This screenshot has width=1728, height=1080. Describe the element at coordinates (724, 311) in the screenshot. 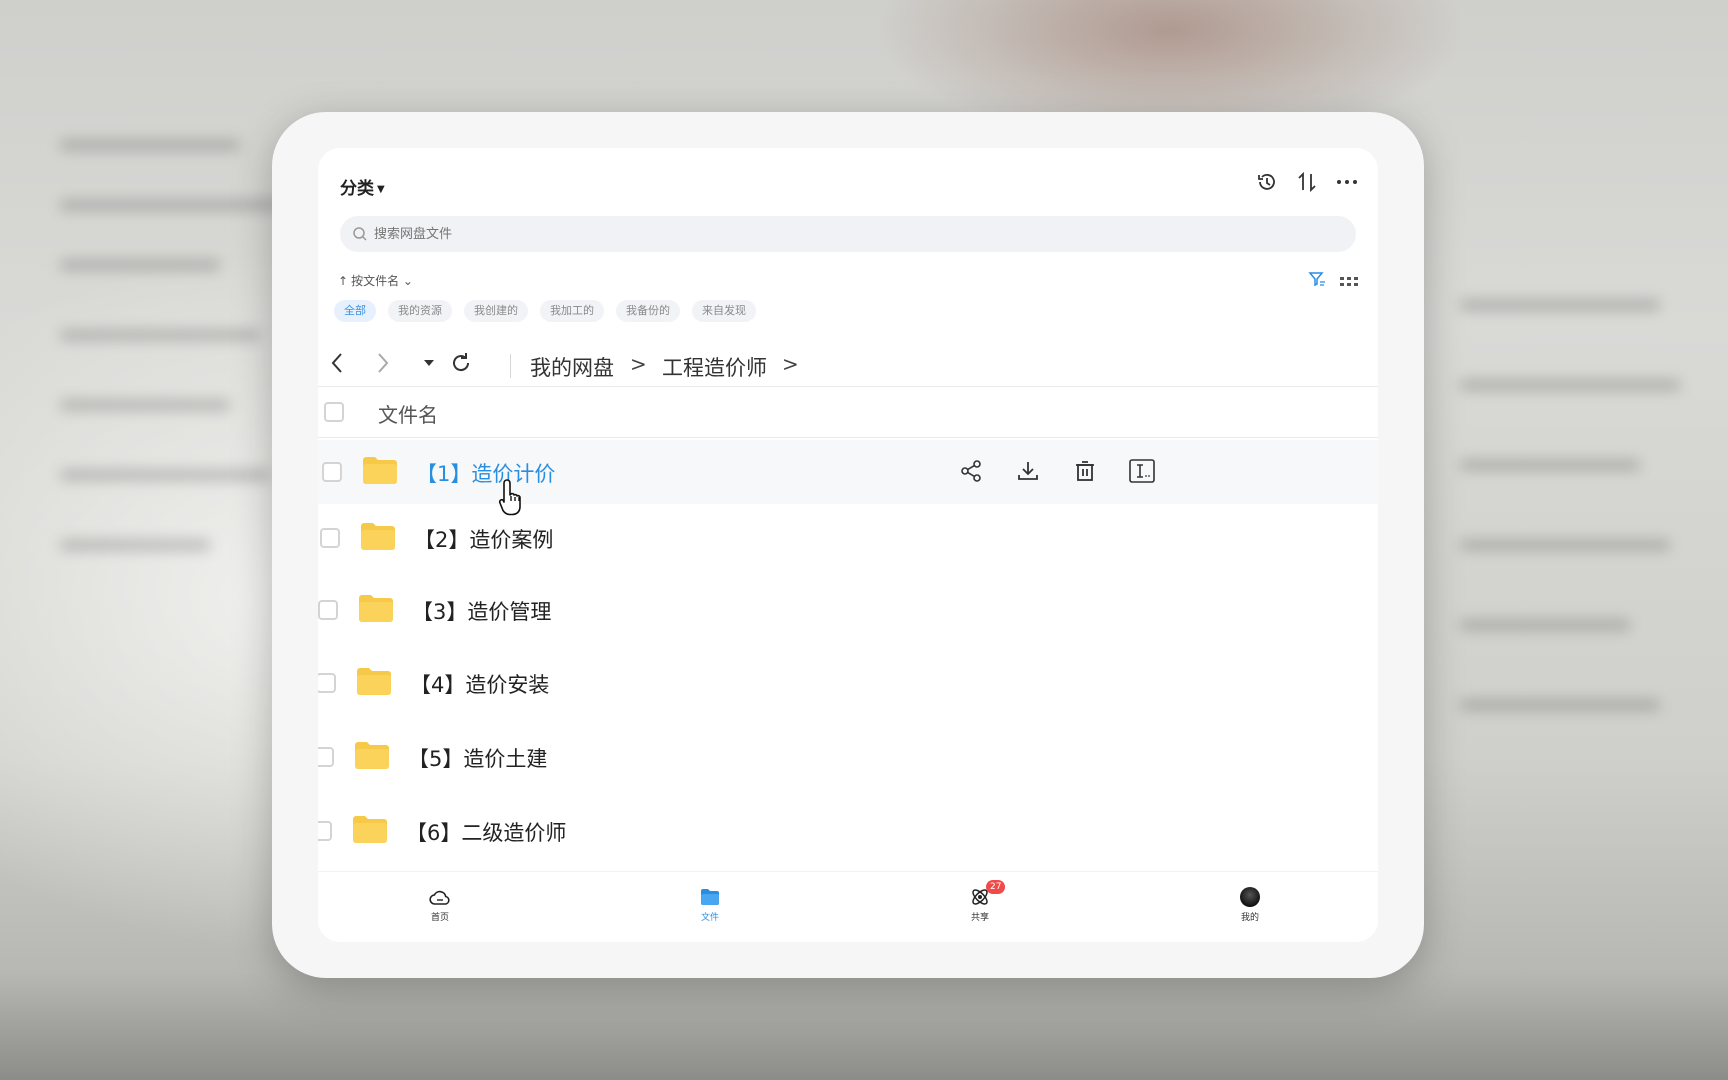

I see `chip-from-discover: 来自发现` at that location.